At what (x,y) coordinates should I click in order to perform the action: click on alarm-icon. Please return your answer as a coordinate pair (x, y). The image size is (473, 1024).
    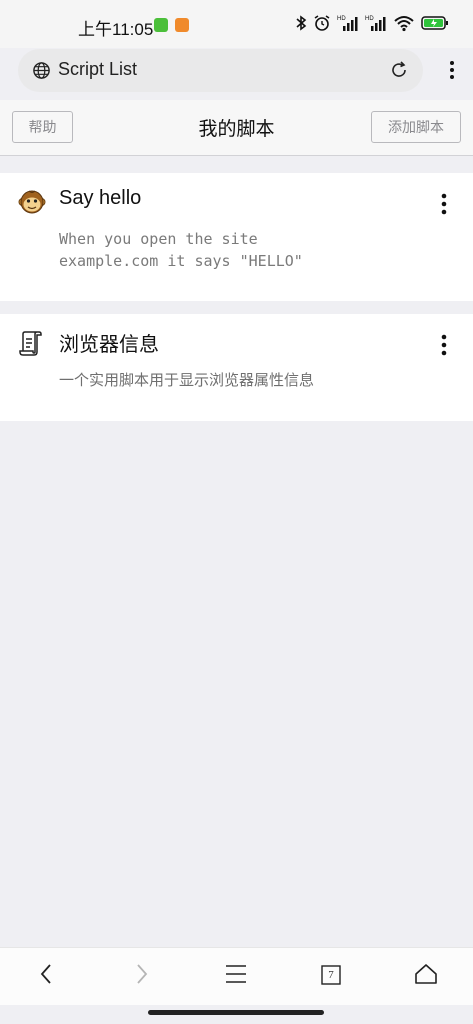
    Looking at the image, I should click on (322, 23).